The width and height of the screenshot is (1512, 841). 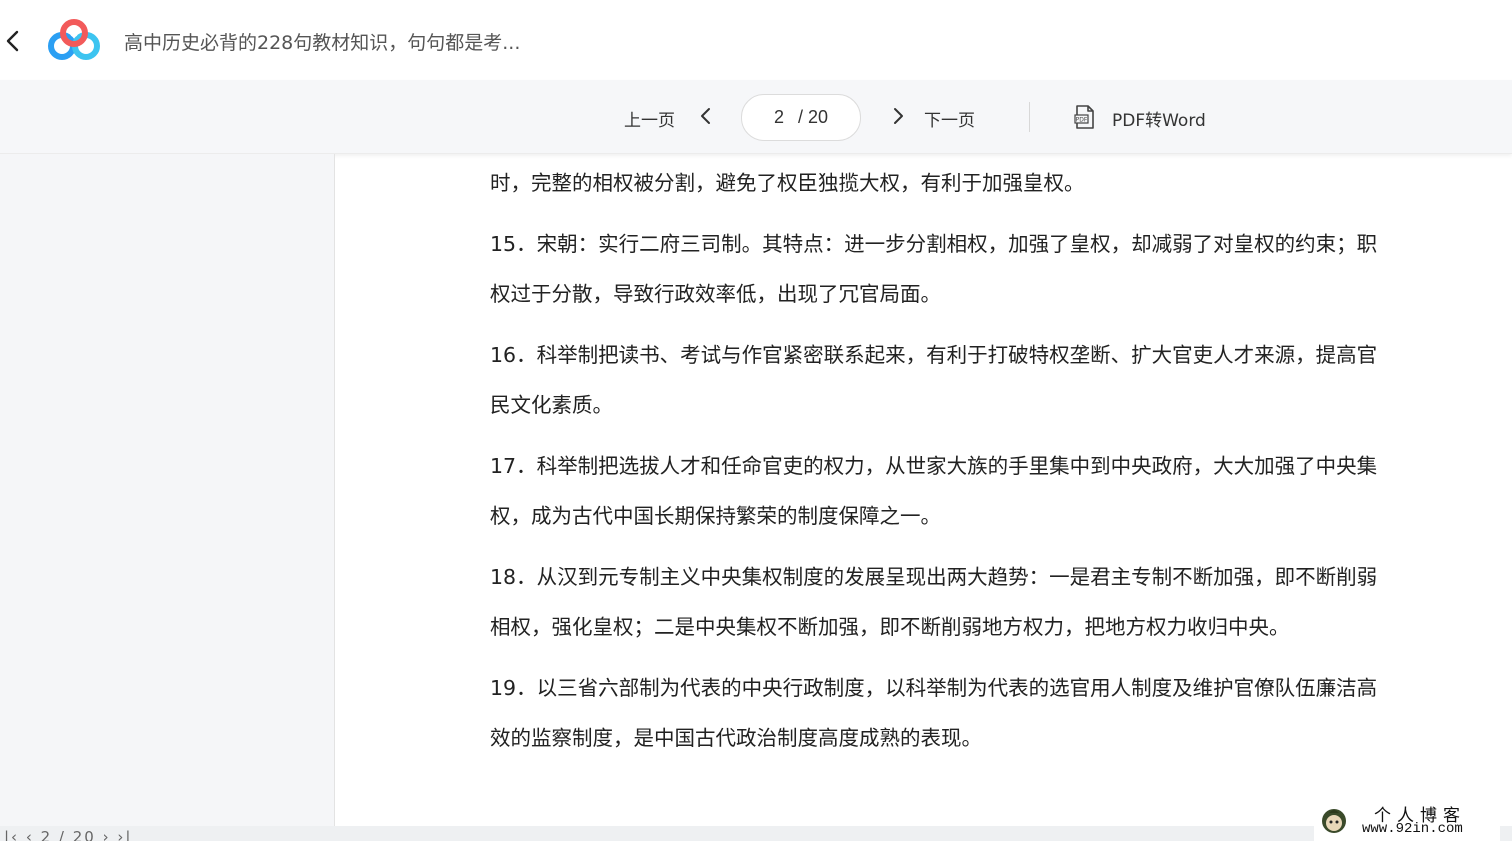 I want to click on prev-page-button: 上一页, so click(x=649, y=118).